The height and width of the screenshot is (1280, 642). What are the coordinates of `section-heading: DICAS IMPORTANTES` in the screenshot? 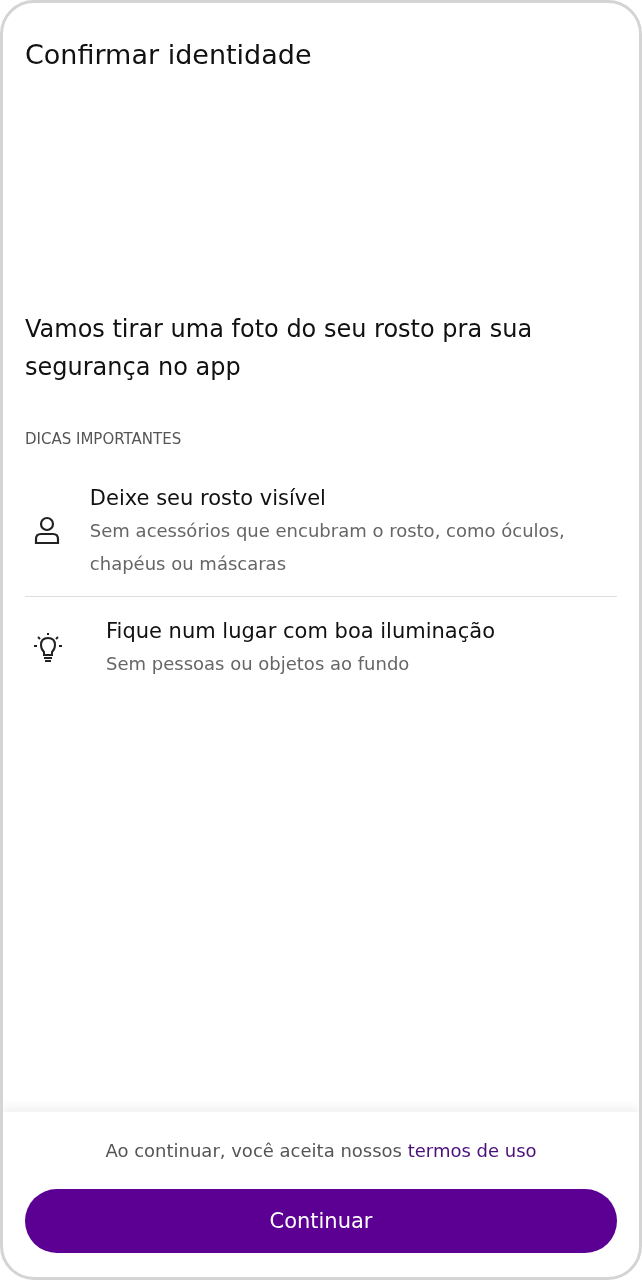 It's located at (104, 439).